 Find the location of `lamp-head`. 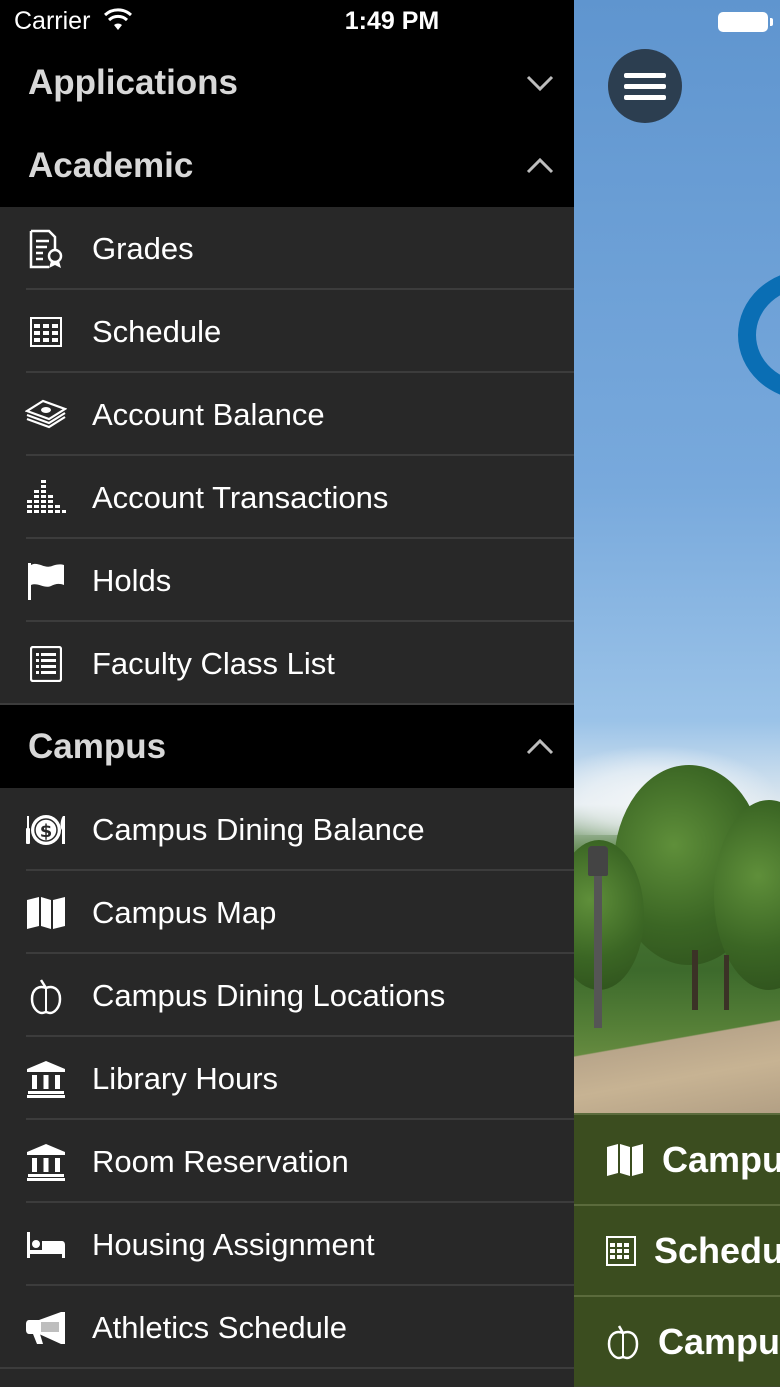

lamp-head is located at coordinates (598, 861).